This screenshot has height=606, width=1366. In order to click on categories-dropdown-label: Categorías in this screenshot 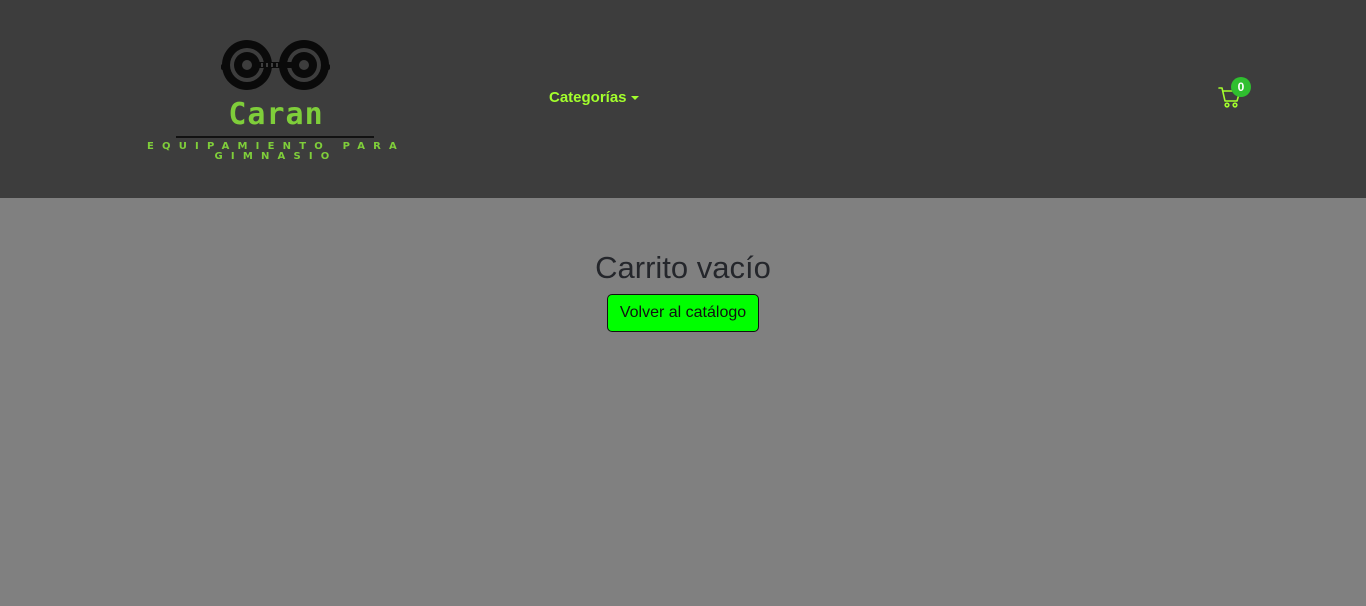, I will do `click(588, 97)`.